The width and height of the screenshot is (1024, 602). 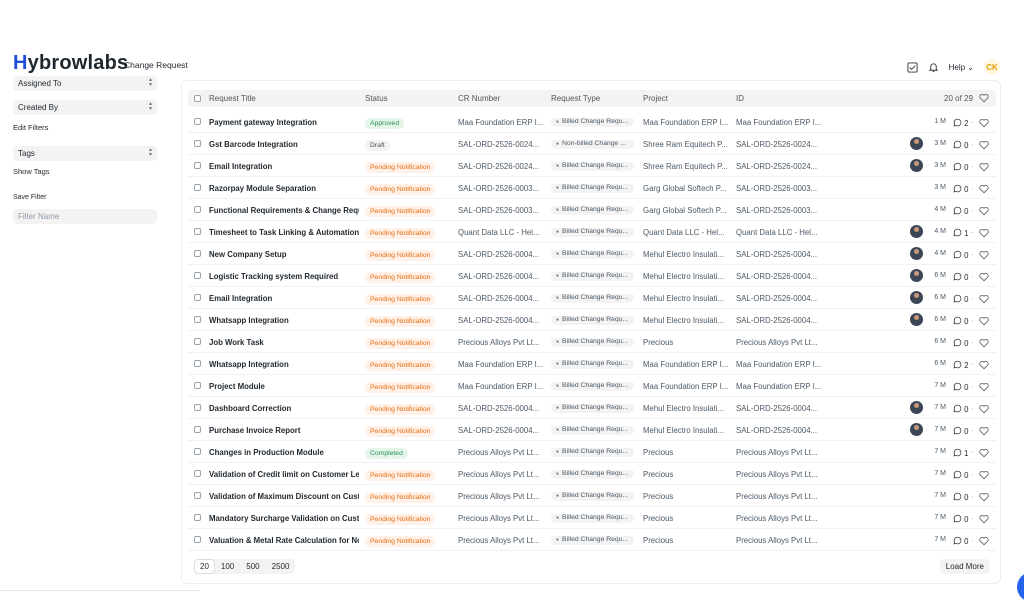 What do you see at coordinates (961, 365) in the screenshot?
I see `comment-count: 2` at bounding box center [961, 365].